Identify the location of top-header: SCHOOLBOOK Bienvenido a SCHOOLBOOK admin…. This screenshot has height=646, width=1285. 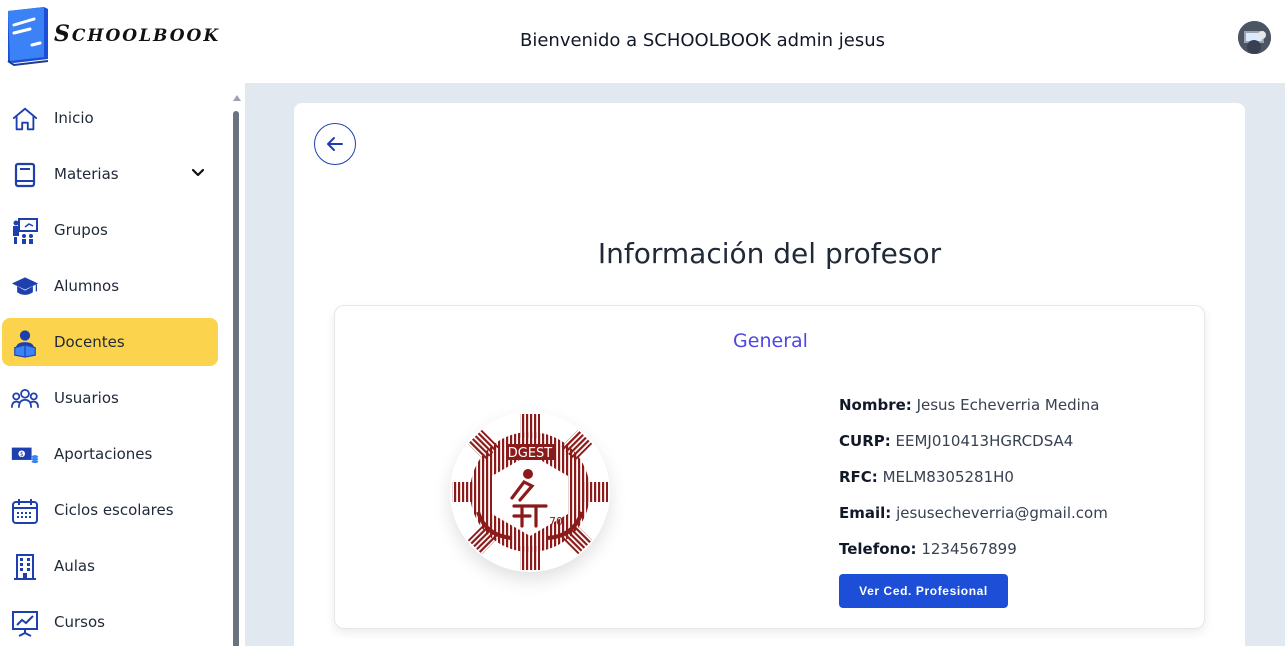
(642, 41).